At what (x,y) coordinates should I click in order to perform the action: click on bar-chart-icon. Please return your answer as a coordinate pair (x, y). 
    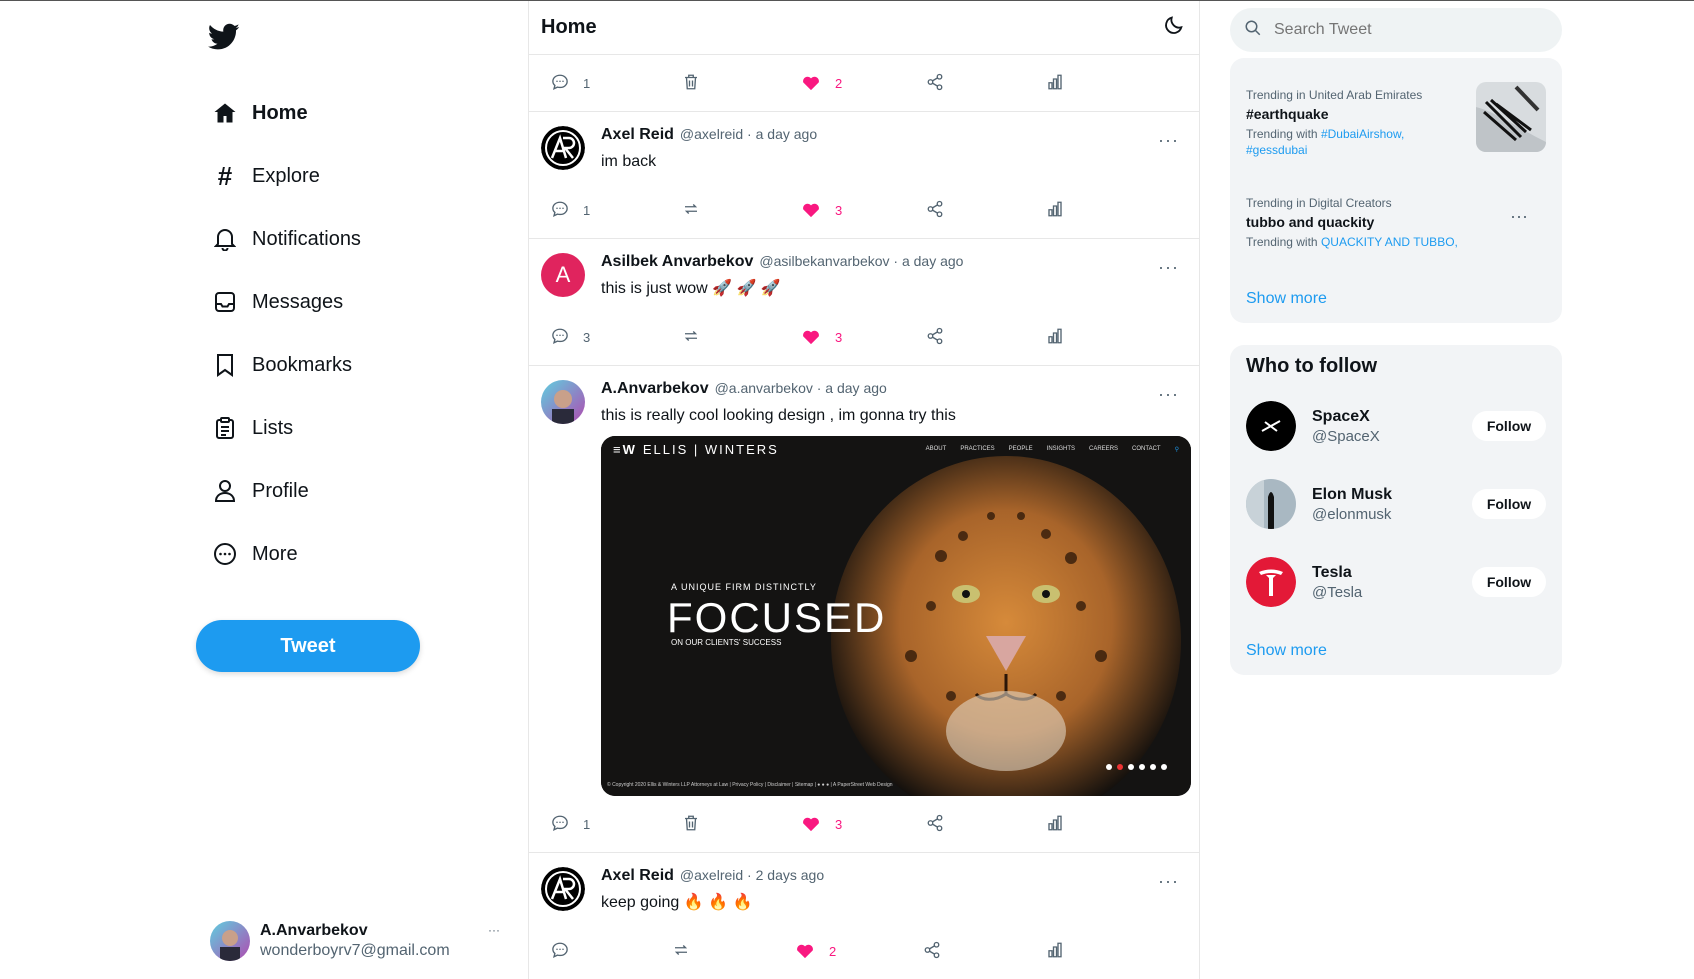
    Looking at the image, I should click on (1062, 824).